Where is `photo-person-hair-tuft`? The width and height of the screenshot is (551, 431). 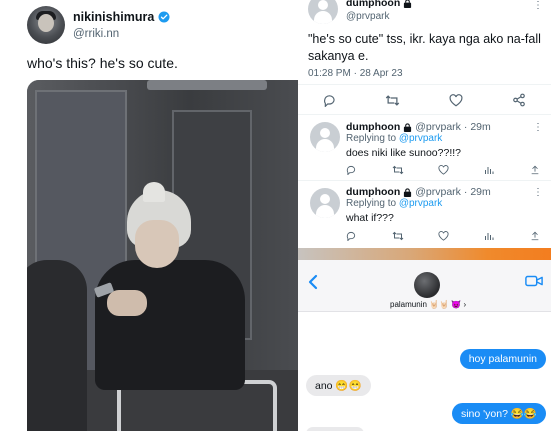
photo-person-hair-tuft is located at coordinates (154, 192).